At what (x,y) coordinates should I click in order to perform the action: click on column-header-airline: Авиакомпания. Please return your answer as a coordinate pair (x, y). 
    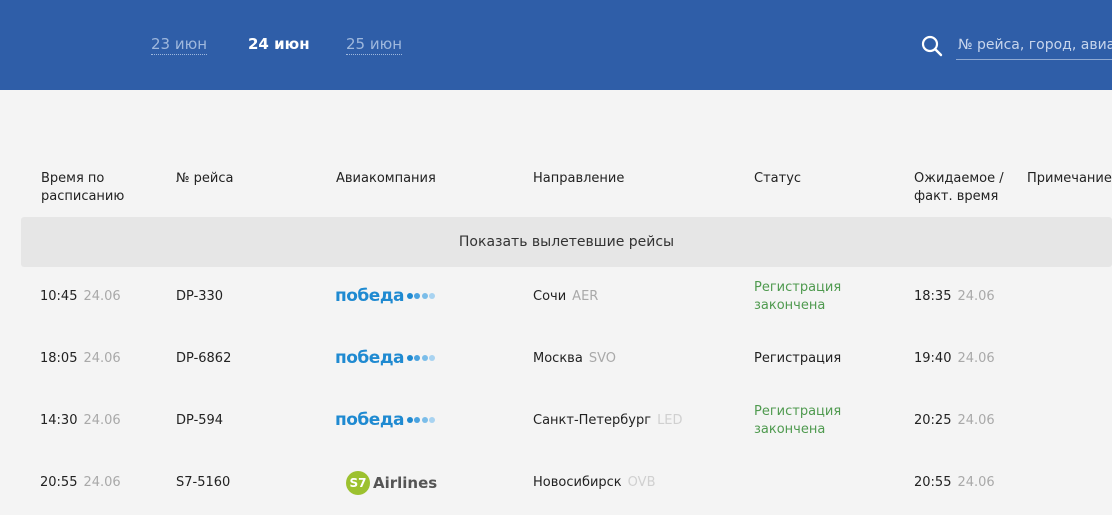
    Looking at the image, I should click on (386, 178).